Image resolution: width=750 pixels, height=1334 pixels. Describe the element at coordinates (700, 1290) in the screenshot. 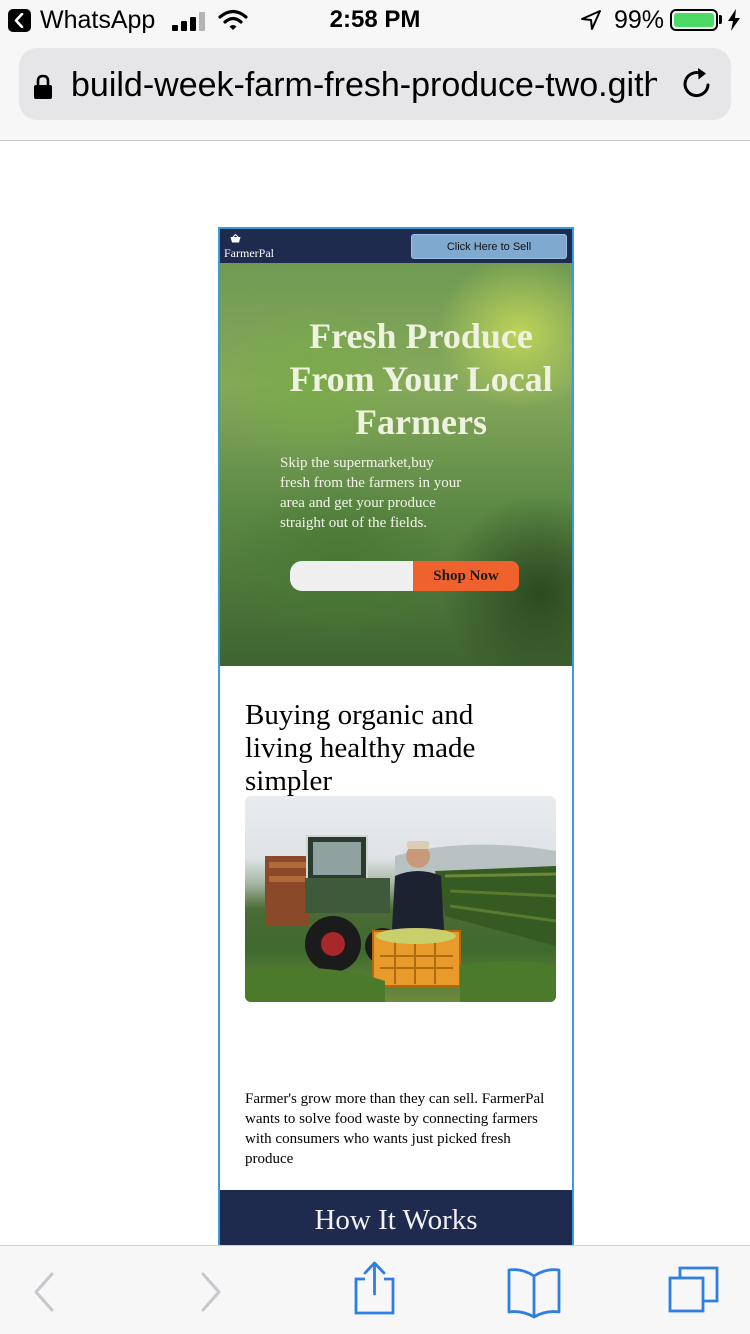

I see `tabs-icon` at that location.